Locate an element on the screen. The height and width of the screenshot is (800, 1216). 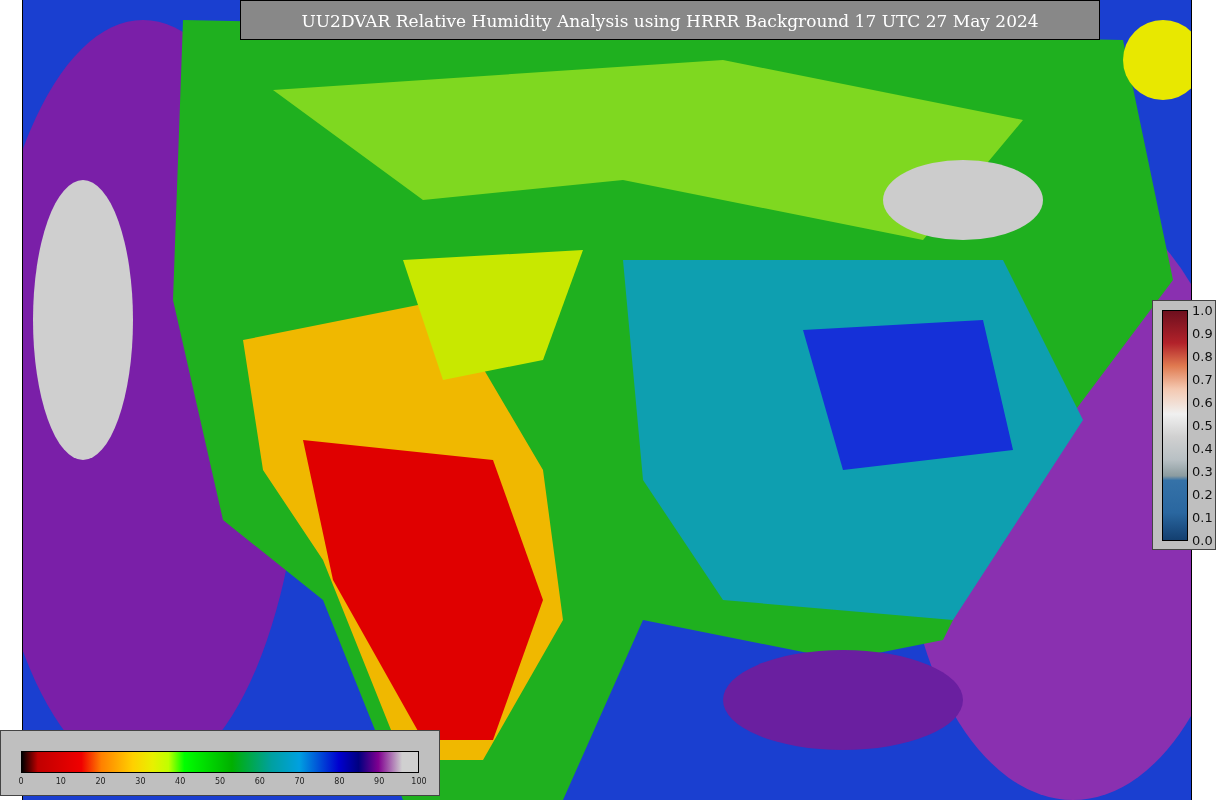
colorbar-label: 0.9 is located at coordinates (1202, 333).